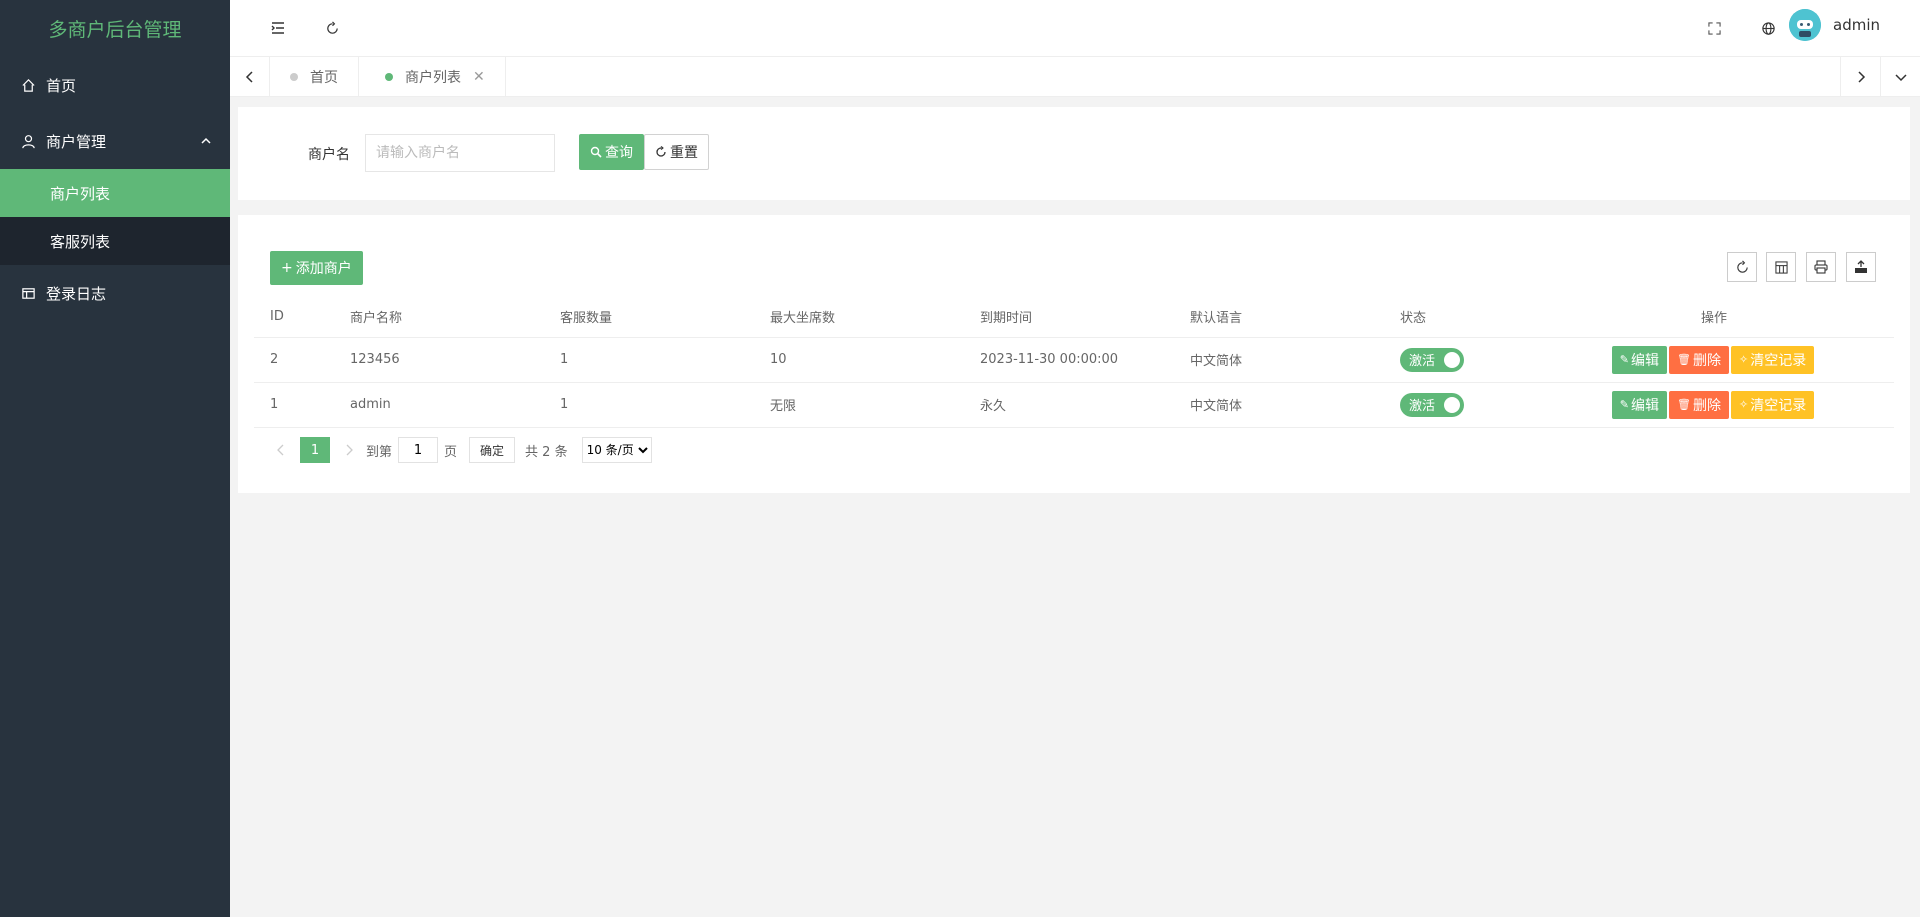 This screenshot has width=1920, height=917. I want to click on app-title: 多商户后台管理, so click(115, 30).